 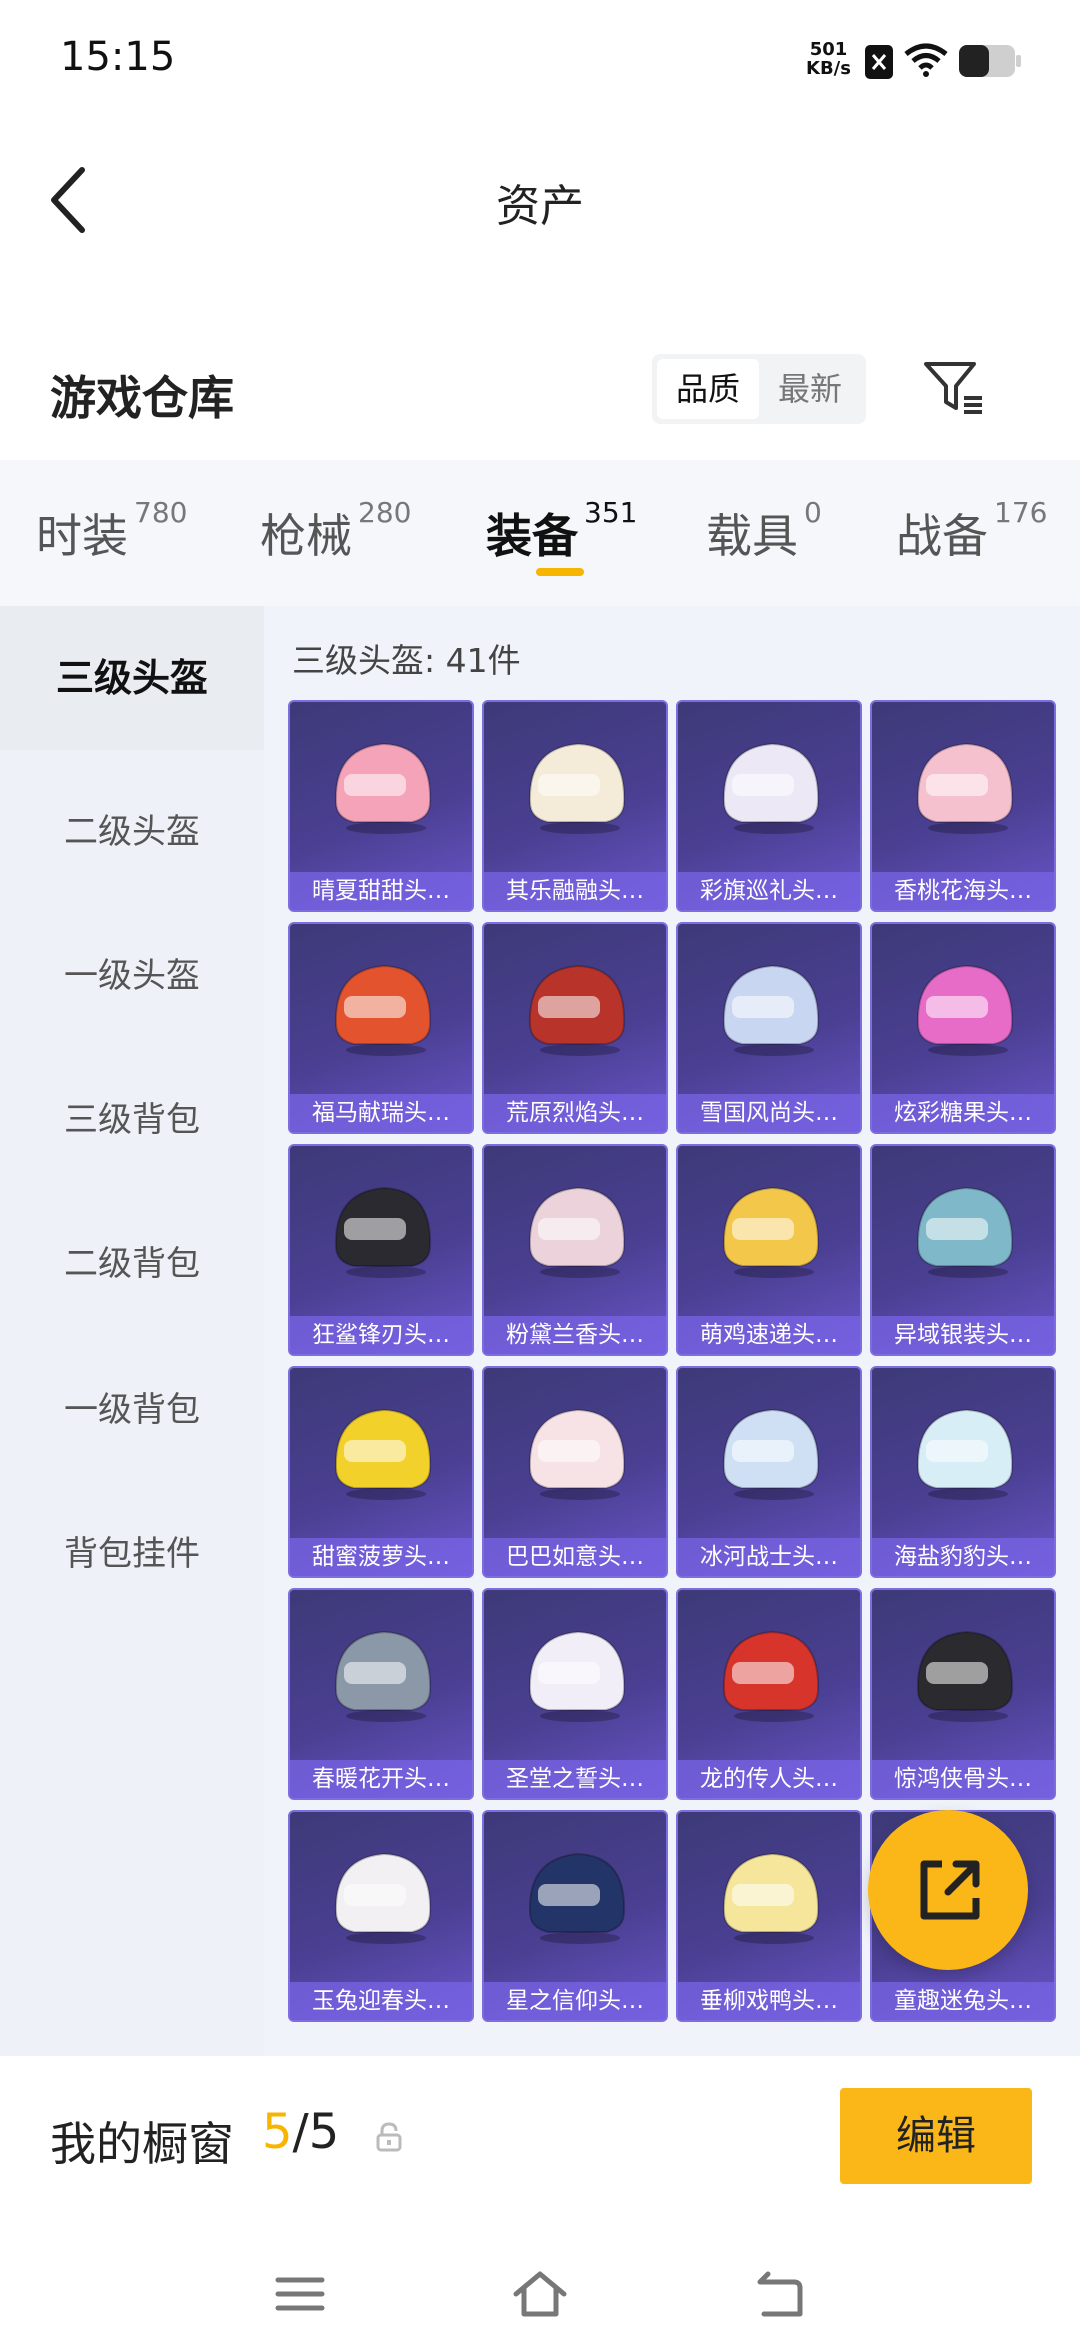 I want to click on tab-count: 0, so click(x=813, y=512).